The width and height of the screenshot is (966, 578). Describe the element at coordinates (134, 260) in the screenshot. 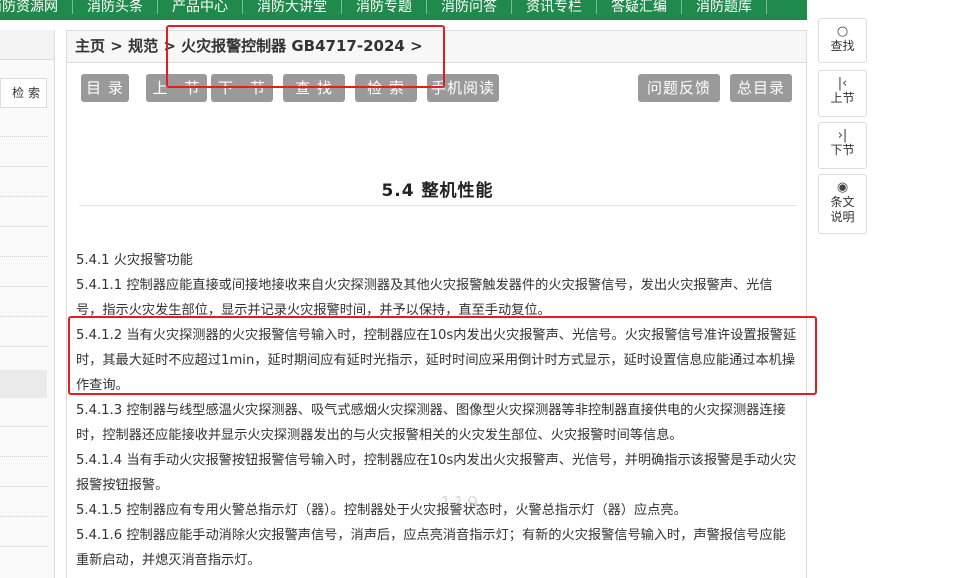

I see `paragraph-5-4-1: 5.4.1 火灾报警功能` at that location.